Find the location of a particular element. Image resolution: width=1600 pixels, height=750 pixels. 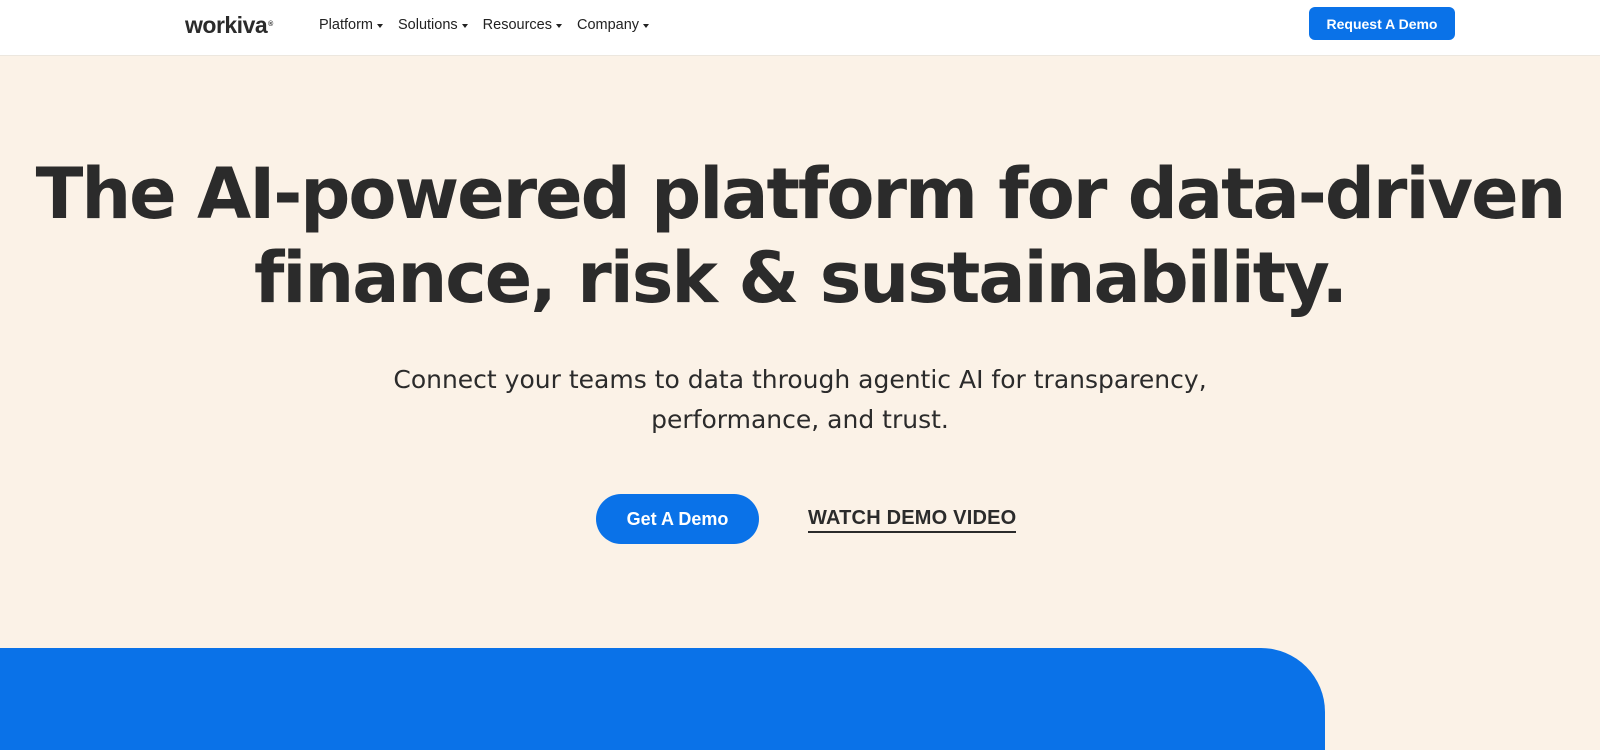

main-nav: Platform Solutions Resources Company is located at coordinates (491, 25).